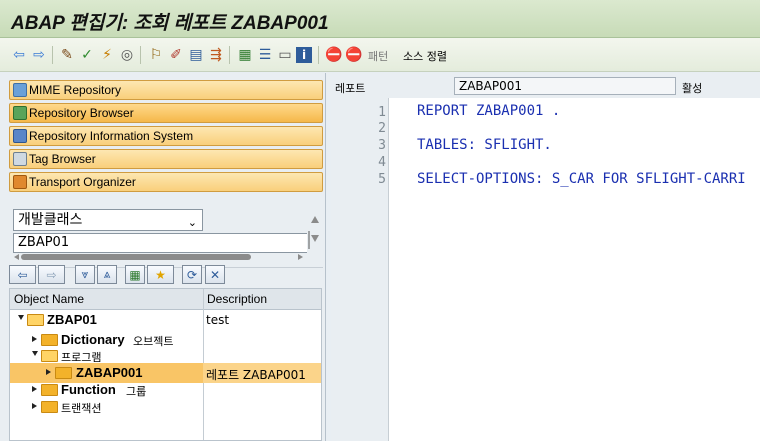  Describe the element at coordinates (581, 179) in the screenshot. I see `code-line: SELECT-OPTIONS: S_CAR FOR SFLIGHT-CARRI` at that location.